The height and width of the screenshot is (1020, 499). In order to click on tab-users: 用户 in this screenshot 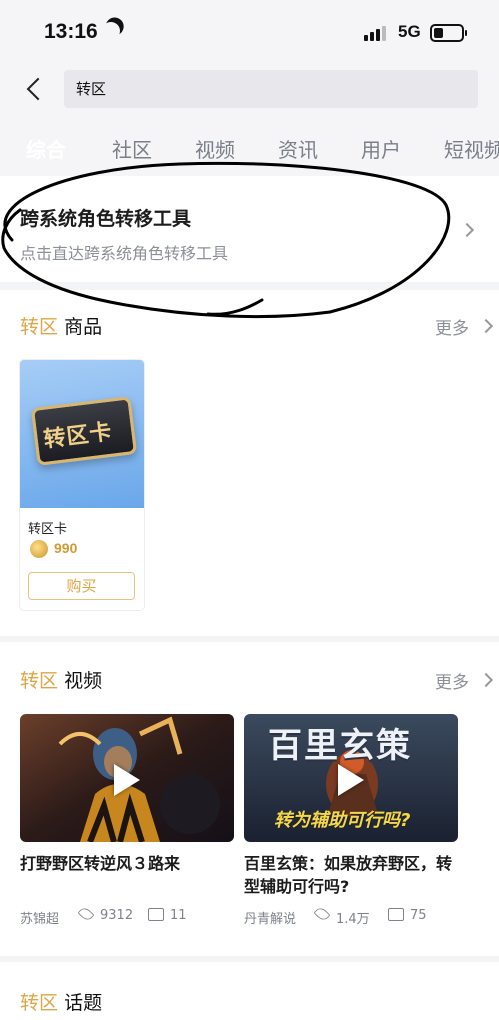, I will do `click(381, 148)`.